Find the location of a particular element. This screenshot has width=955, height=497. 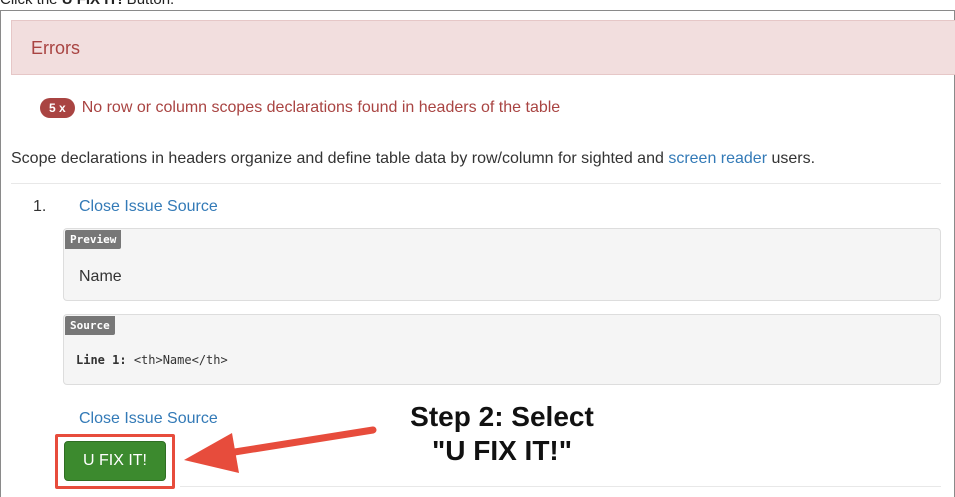

annotation-line-2: "U FIX IT!" is located at coordinates (502, 450).